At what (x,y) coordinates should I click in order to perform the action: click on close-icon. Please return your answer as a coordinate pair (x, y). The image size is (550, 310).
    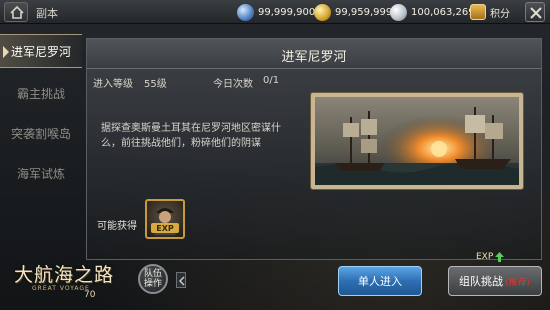
    Looking at the image, I should click on (536, 13).